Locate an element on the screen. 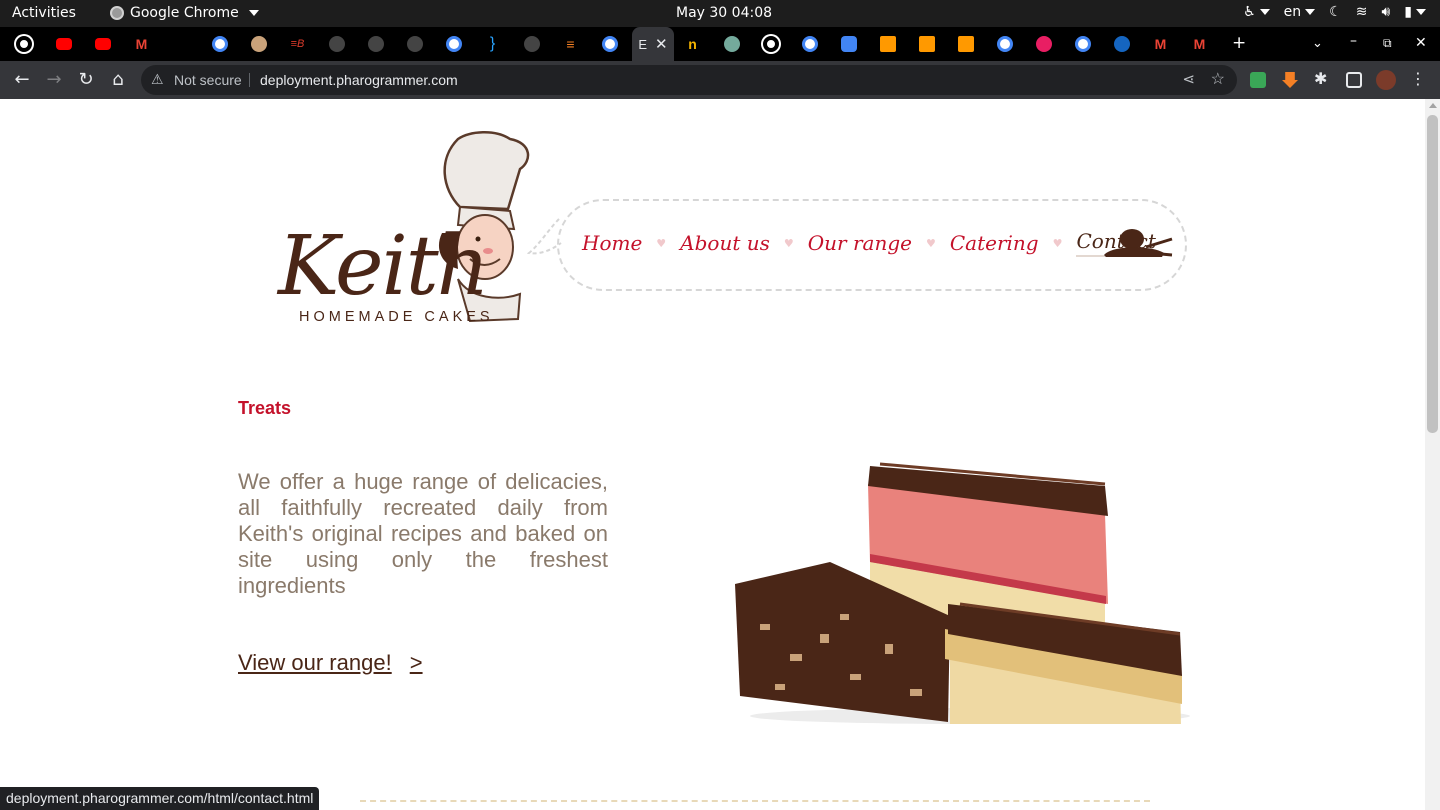 The height and width of the screenshot is (810, 1440). tab: ≡B is located at coordinates (297, 44).